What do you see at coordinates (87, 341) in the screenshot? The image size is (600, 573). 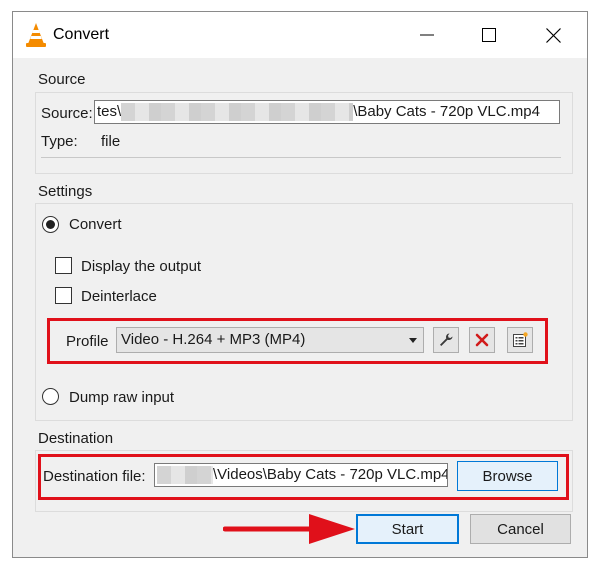 I see `profile-label: Profile` at bounding box center [87, 341].